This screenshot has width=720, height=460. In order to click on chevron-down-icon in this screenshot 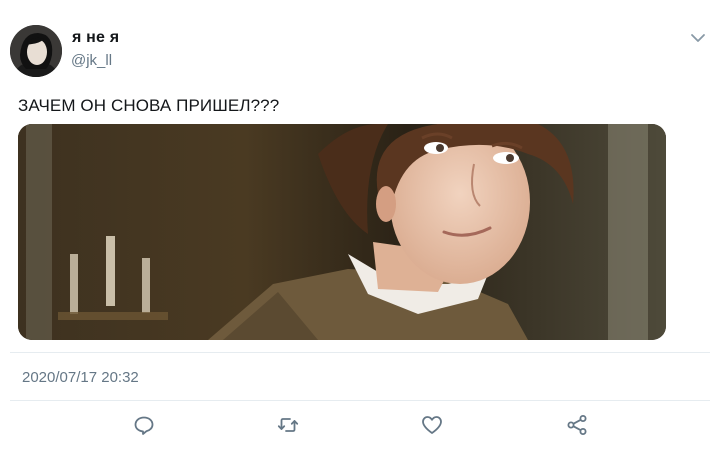, I will do `click(698, 38)`.